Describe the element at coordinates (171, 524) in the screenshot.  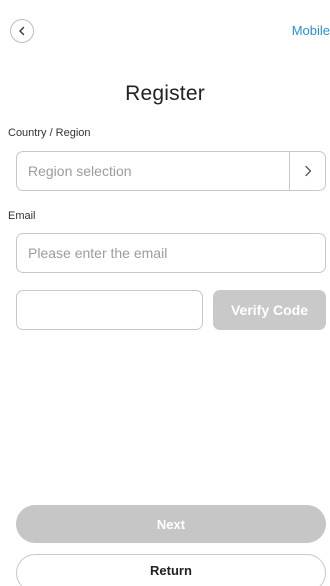
I see `next-button: Next` at that location.